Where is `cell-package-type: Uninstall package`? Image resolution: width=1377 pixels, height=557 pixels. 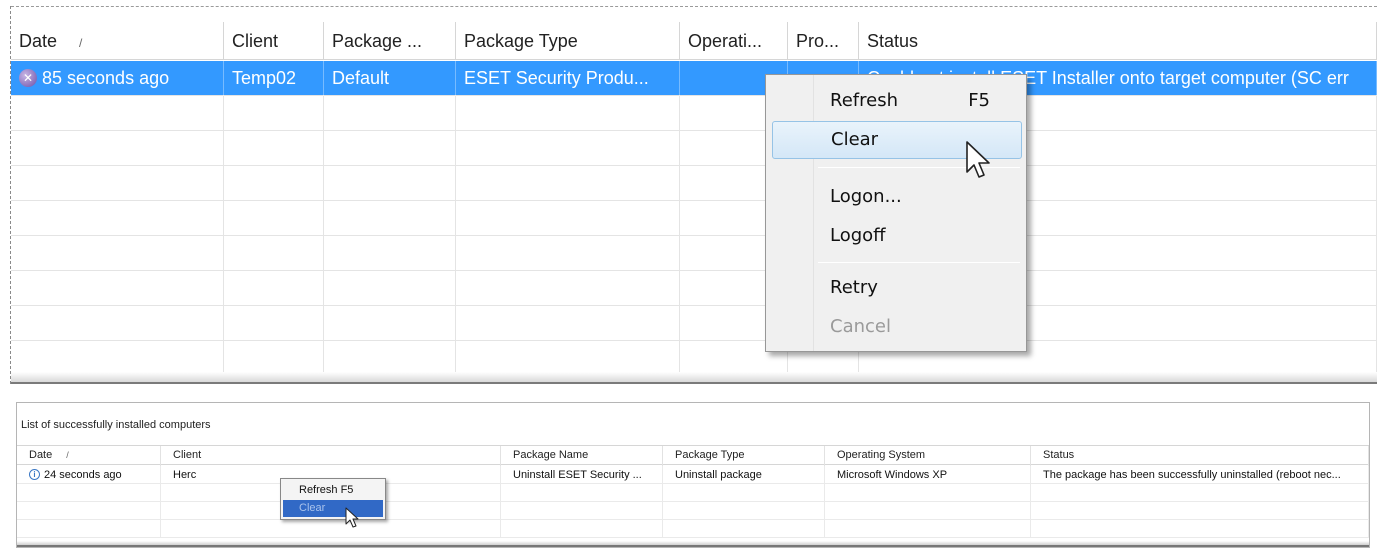
cell-package-type: Uninstall package is located at coordinates (744, 475).